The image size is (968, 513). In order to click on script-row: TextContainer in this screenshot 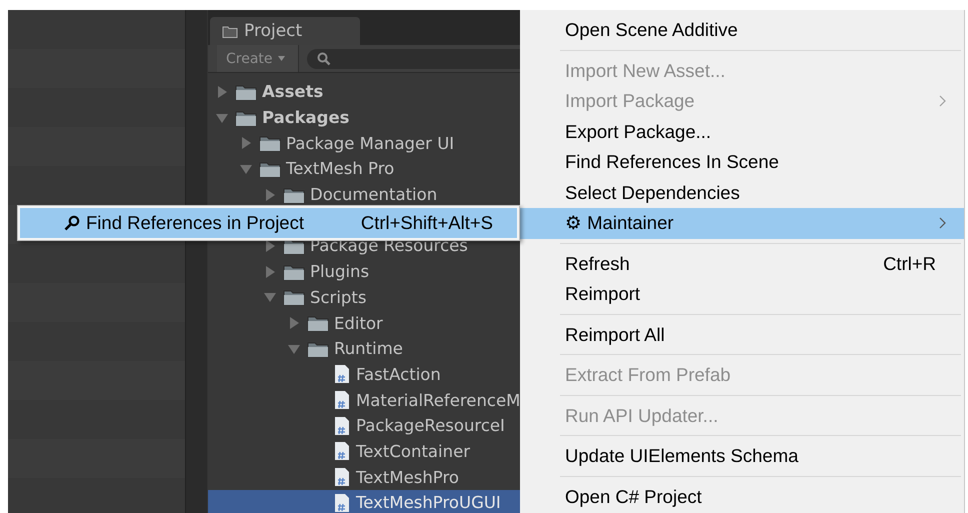, I will do `click(364, 451)`.